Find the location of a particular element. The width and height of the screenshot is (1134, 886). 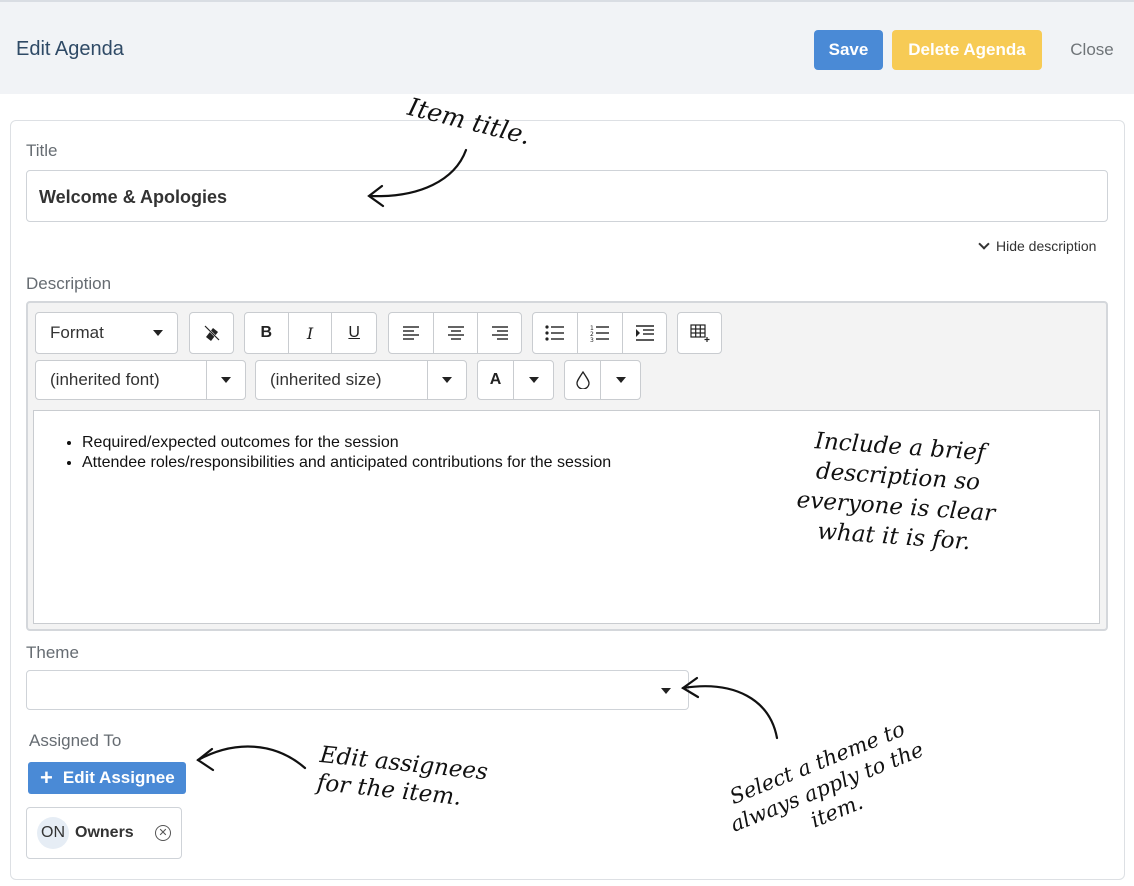

remove-icon: ✕ is located at coordinates (163, 833).